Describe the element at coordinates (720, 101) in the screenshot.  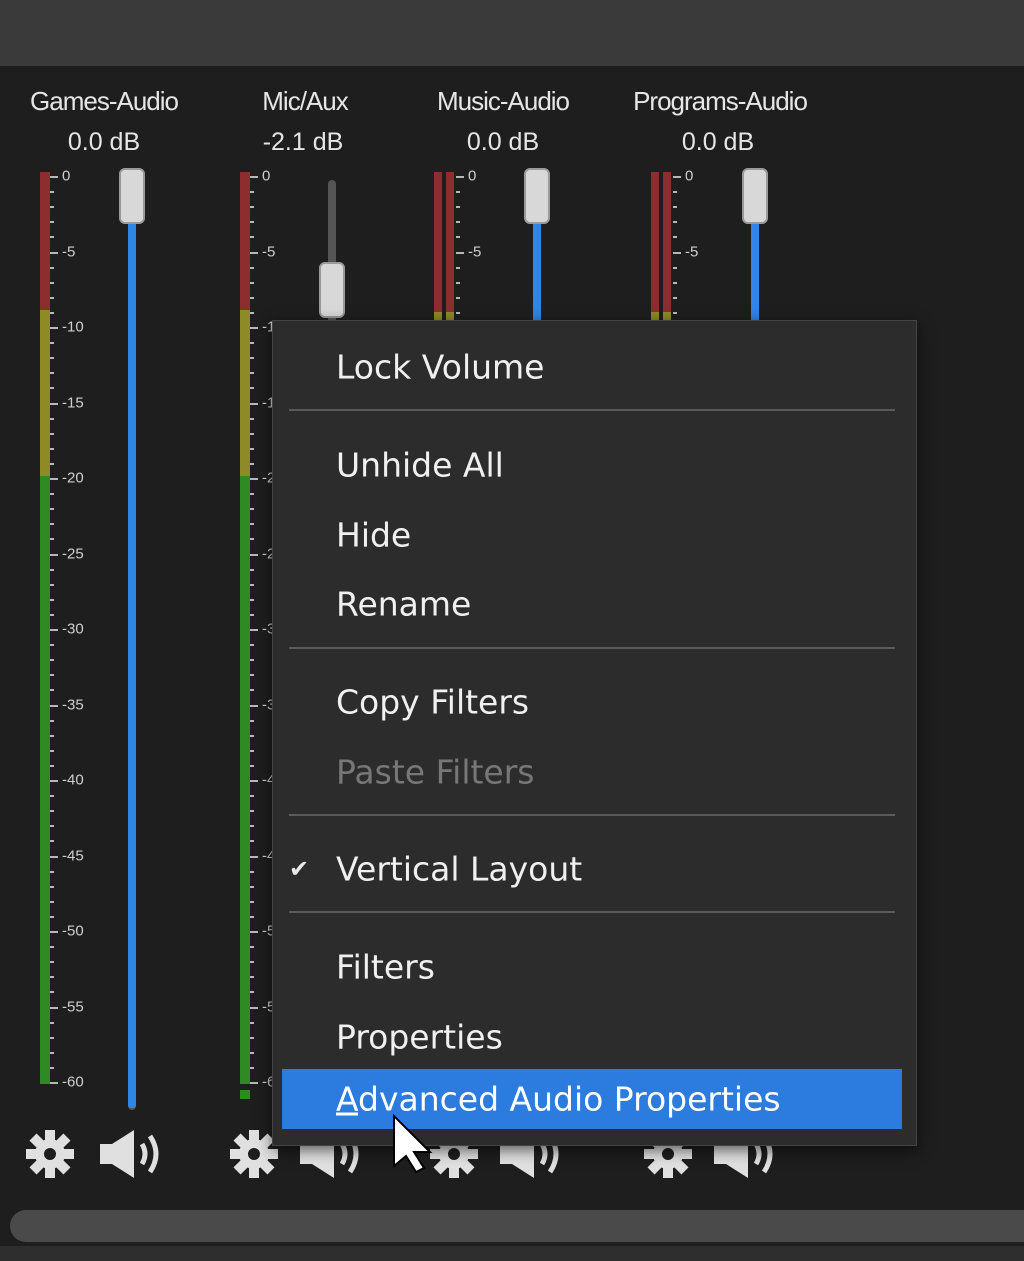
I see `channel-name-programs-audio: Programs-Audio` at that location.